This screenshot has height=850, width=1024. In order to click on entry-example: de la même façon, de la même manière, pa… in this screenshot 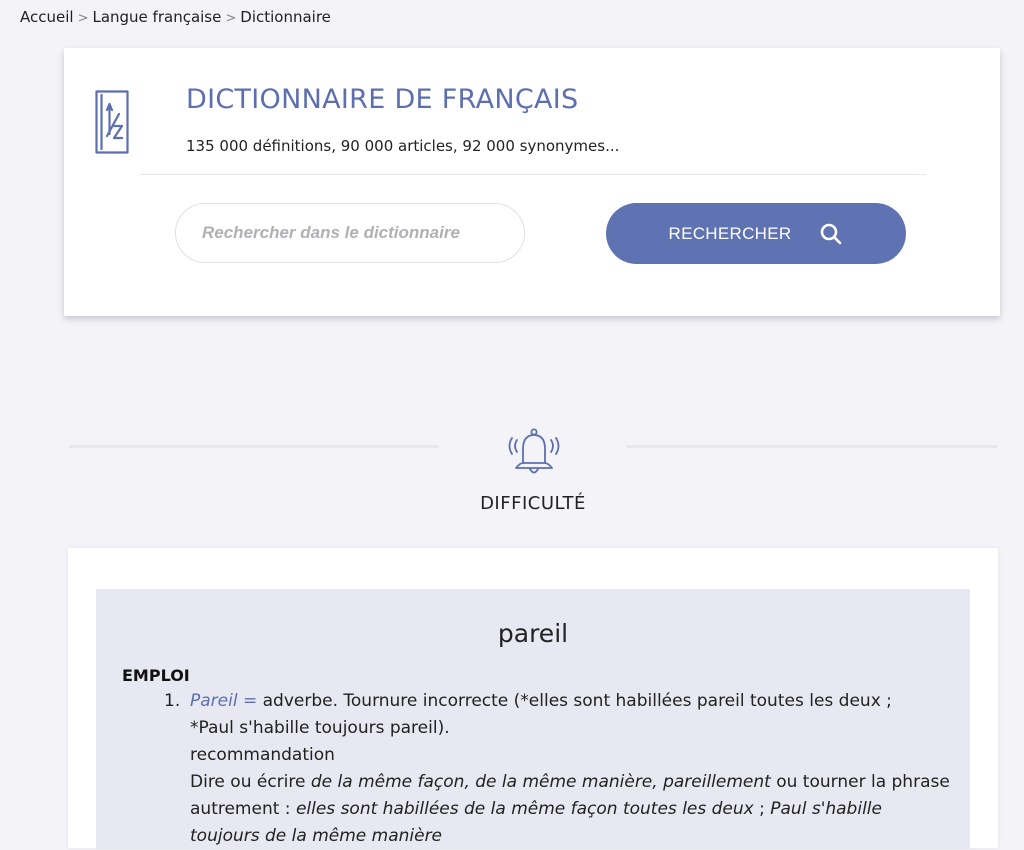, I will do `click(540, 782)`.